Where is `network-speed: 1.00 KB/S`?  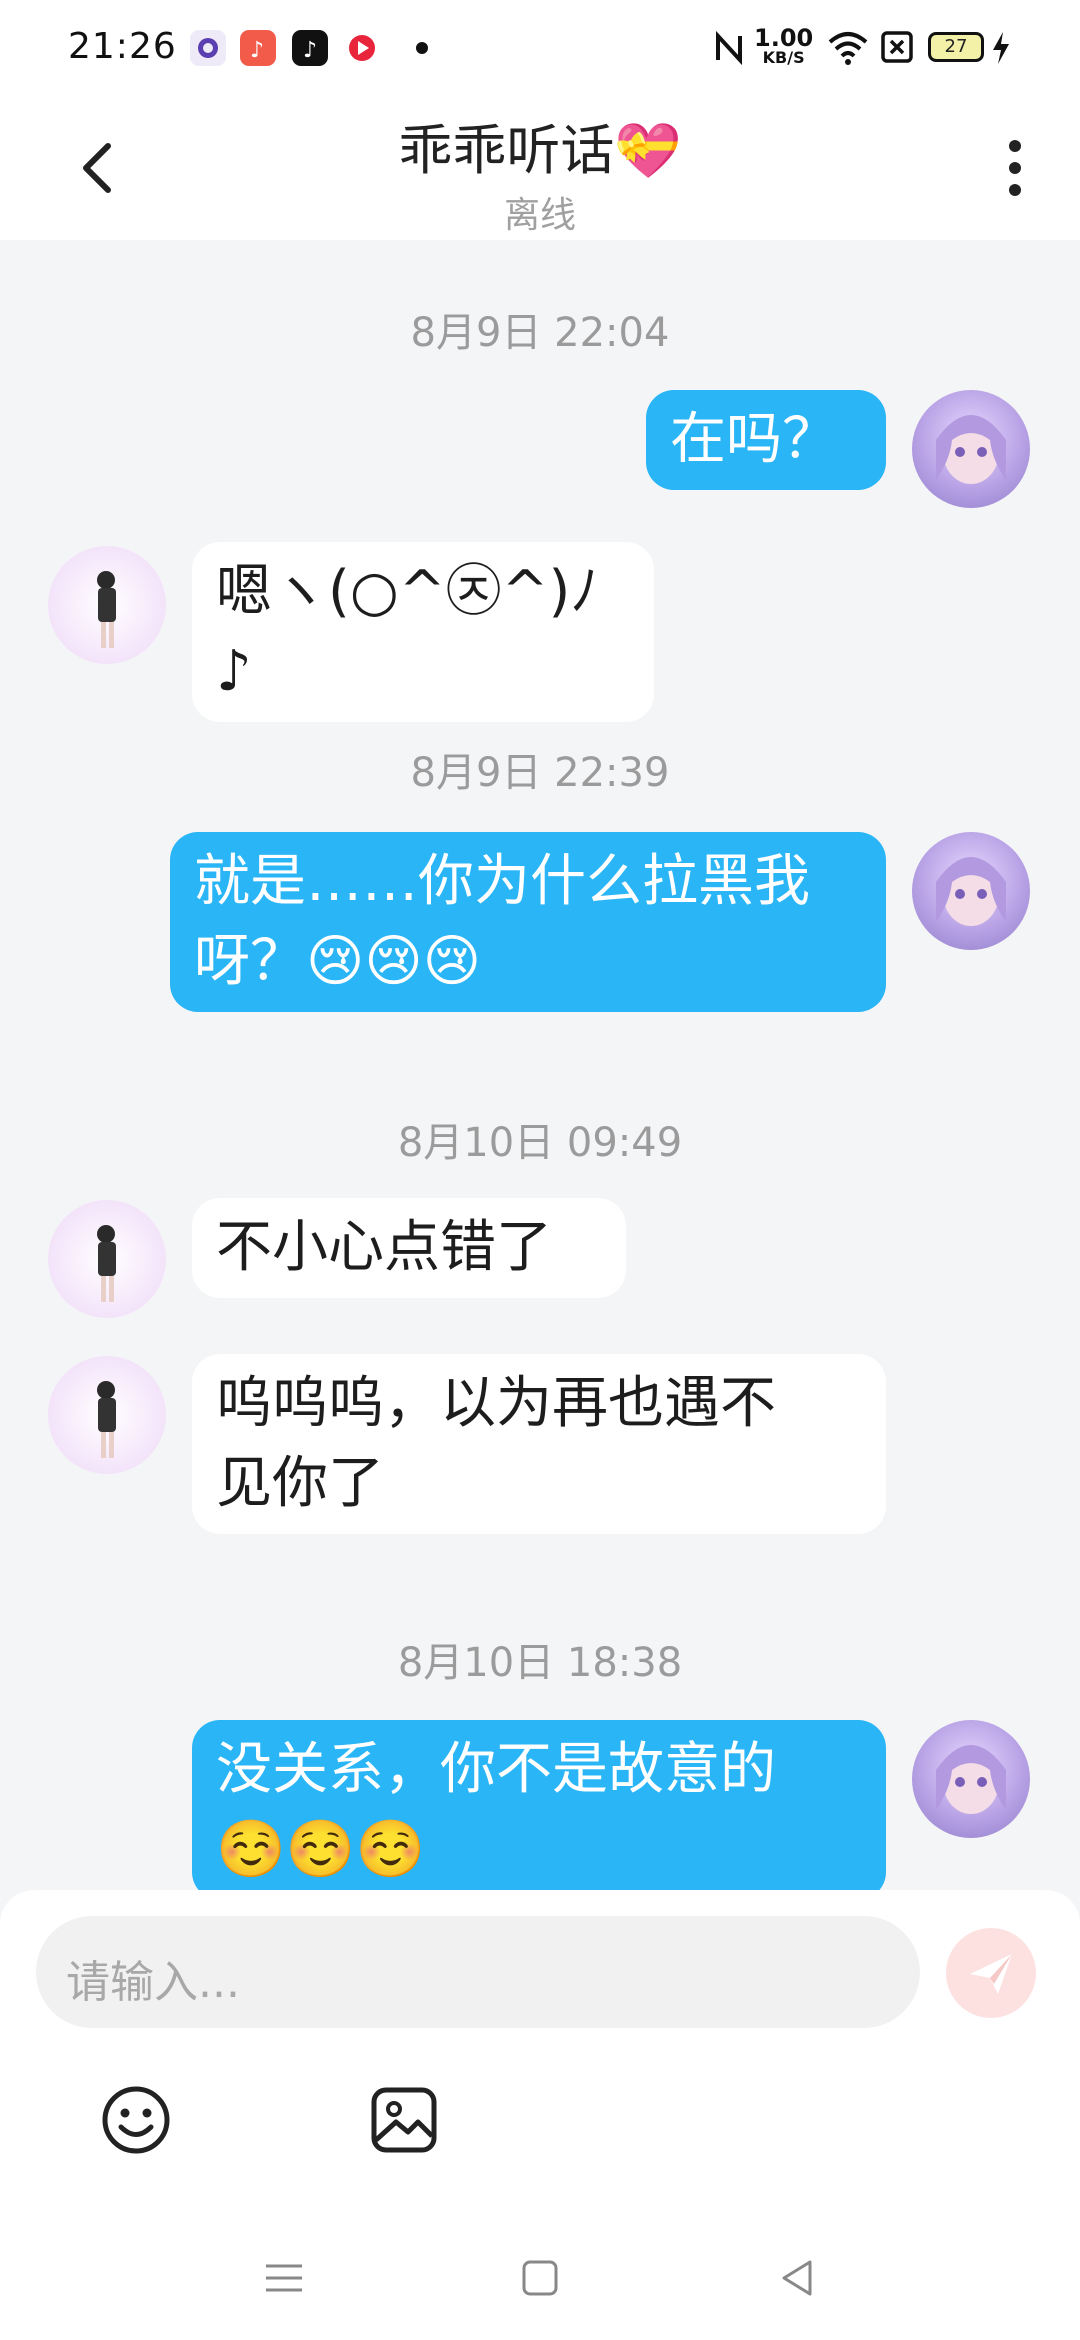
network-speed: 1.00 KB/S is located at coordinates (784, 46).